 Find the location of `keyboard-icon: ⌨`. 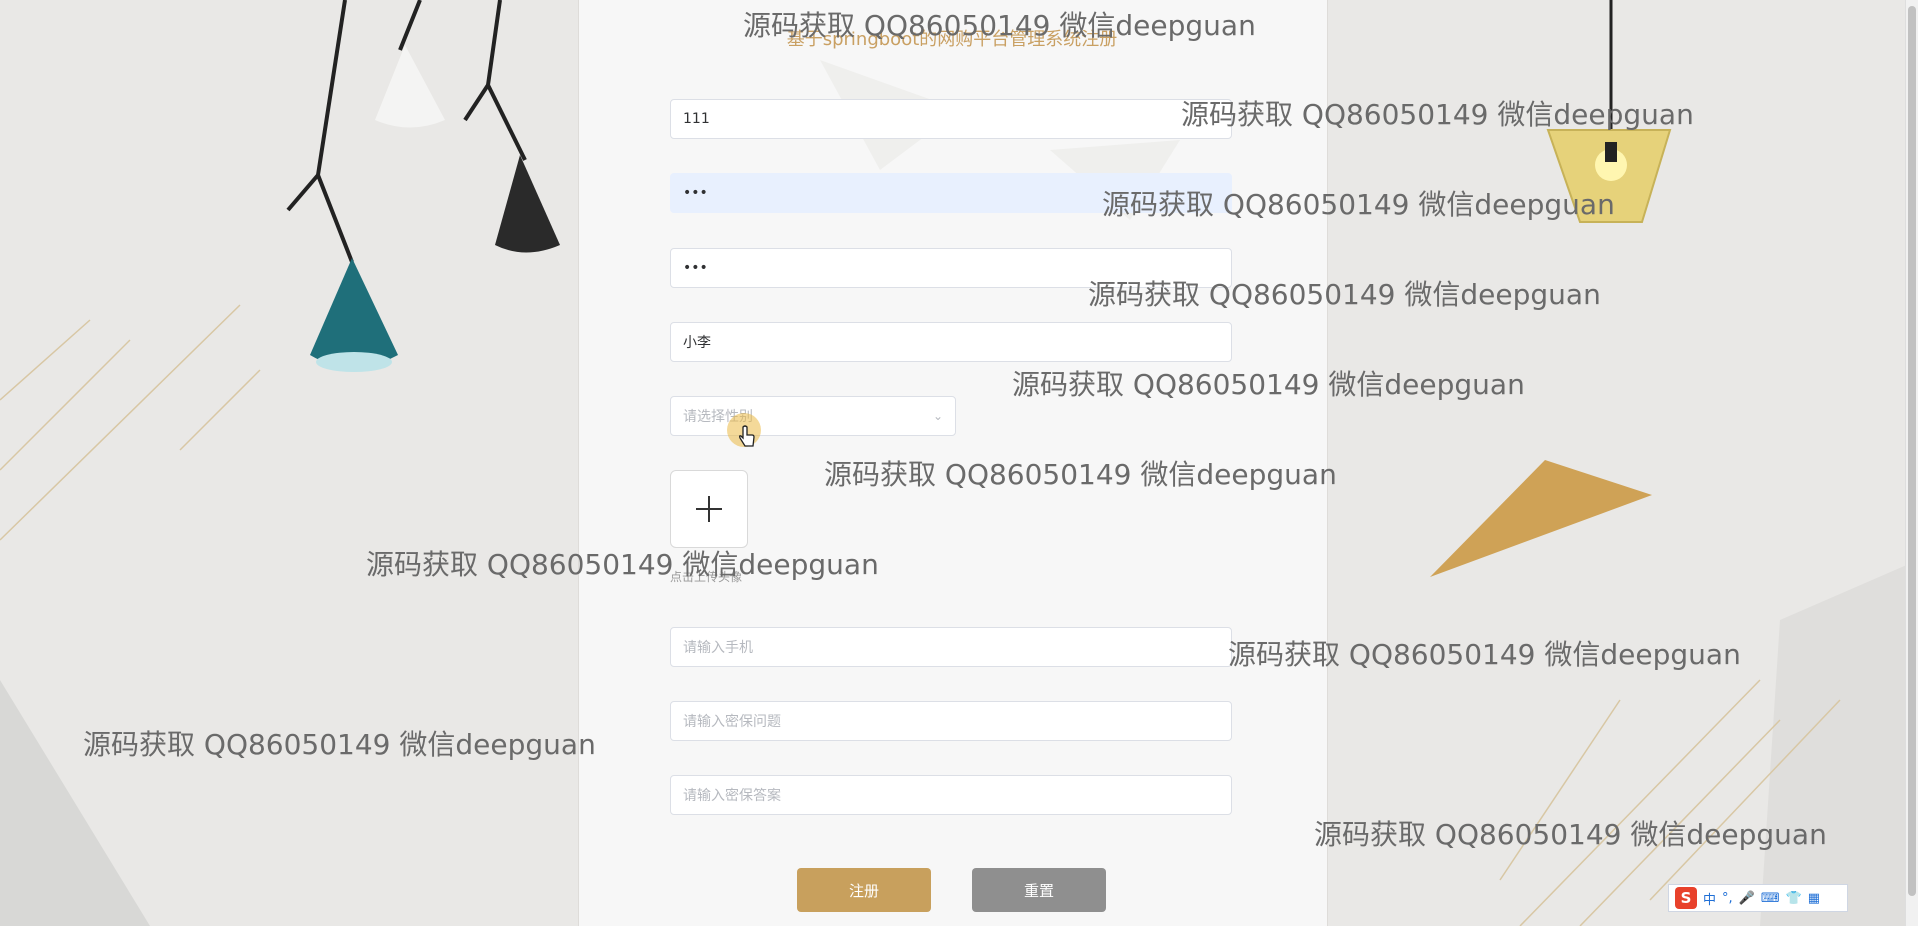

keyboard-icon: ⌨ is located at coordinates (1770, 898).